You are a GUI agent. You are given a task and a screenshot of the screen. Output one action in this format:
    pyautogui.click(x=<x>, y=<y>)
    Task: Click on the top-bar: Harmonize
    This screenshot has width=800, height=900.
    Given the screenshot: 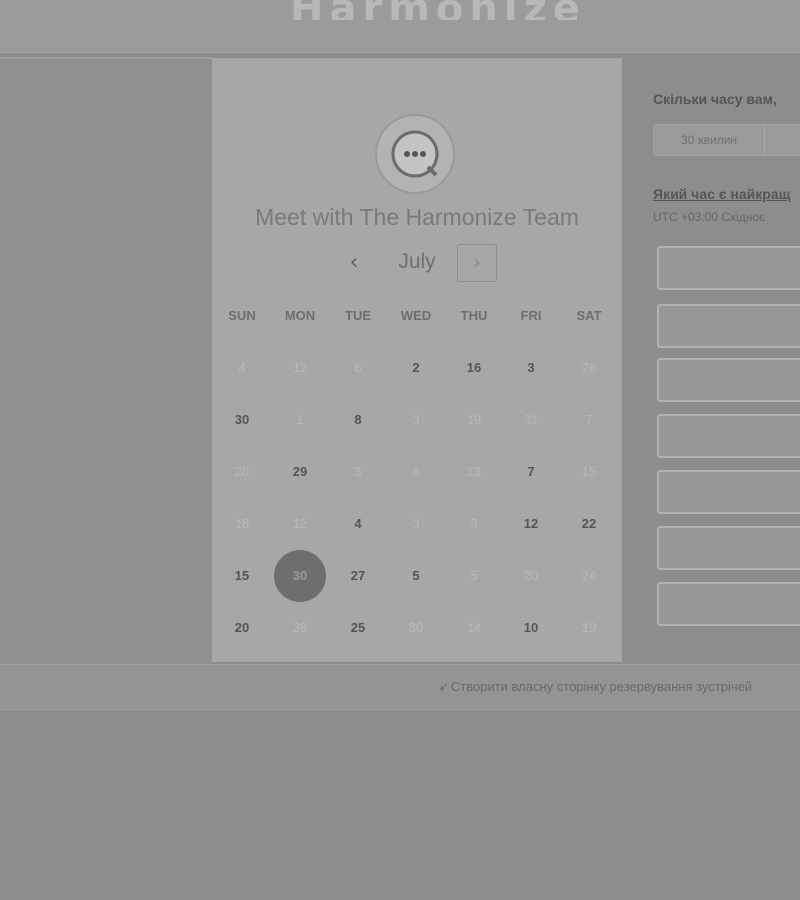 What is the action you would take?
    pyautogui.click(x=400, y=26)
    